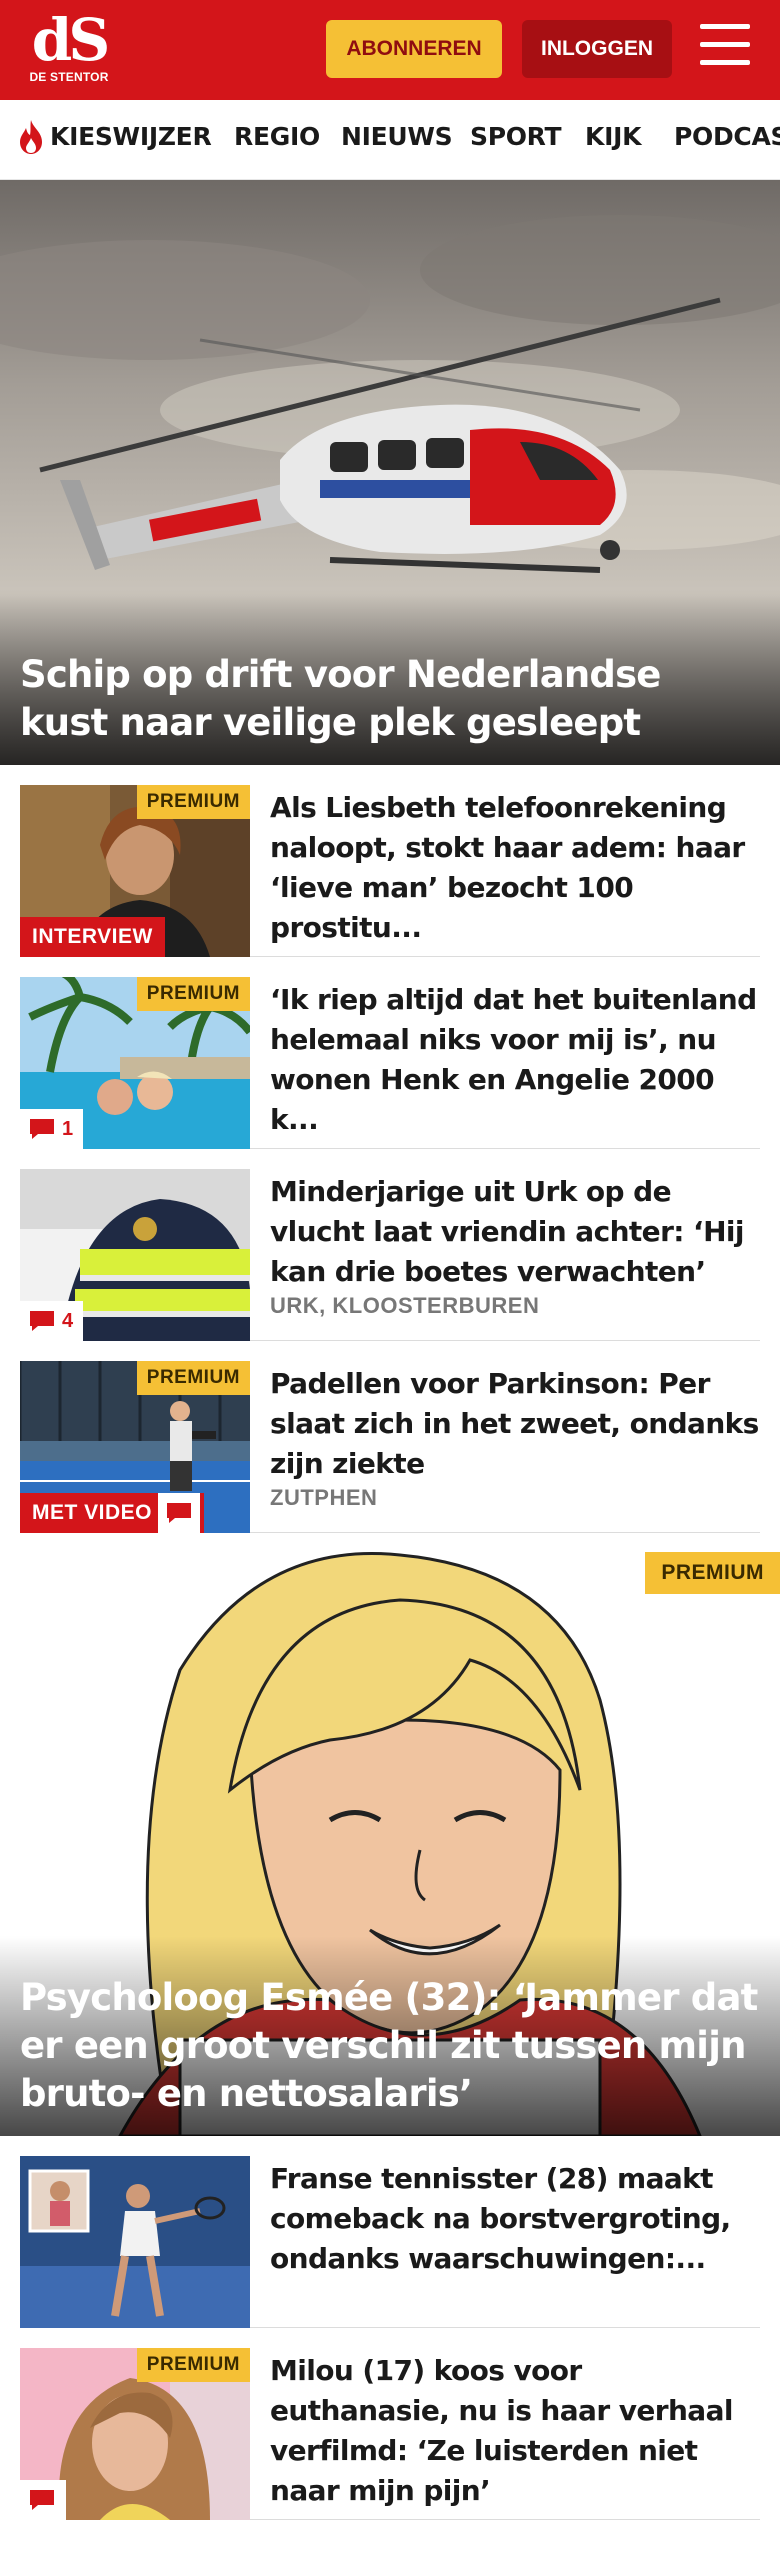 This screenshot has height=2560, width=780. Describe the element at coordinates (68, 1320) in the screenshot. I see `comment-count-value: 4` at that location.